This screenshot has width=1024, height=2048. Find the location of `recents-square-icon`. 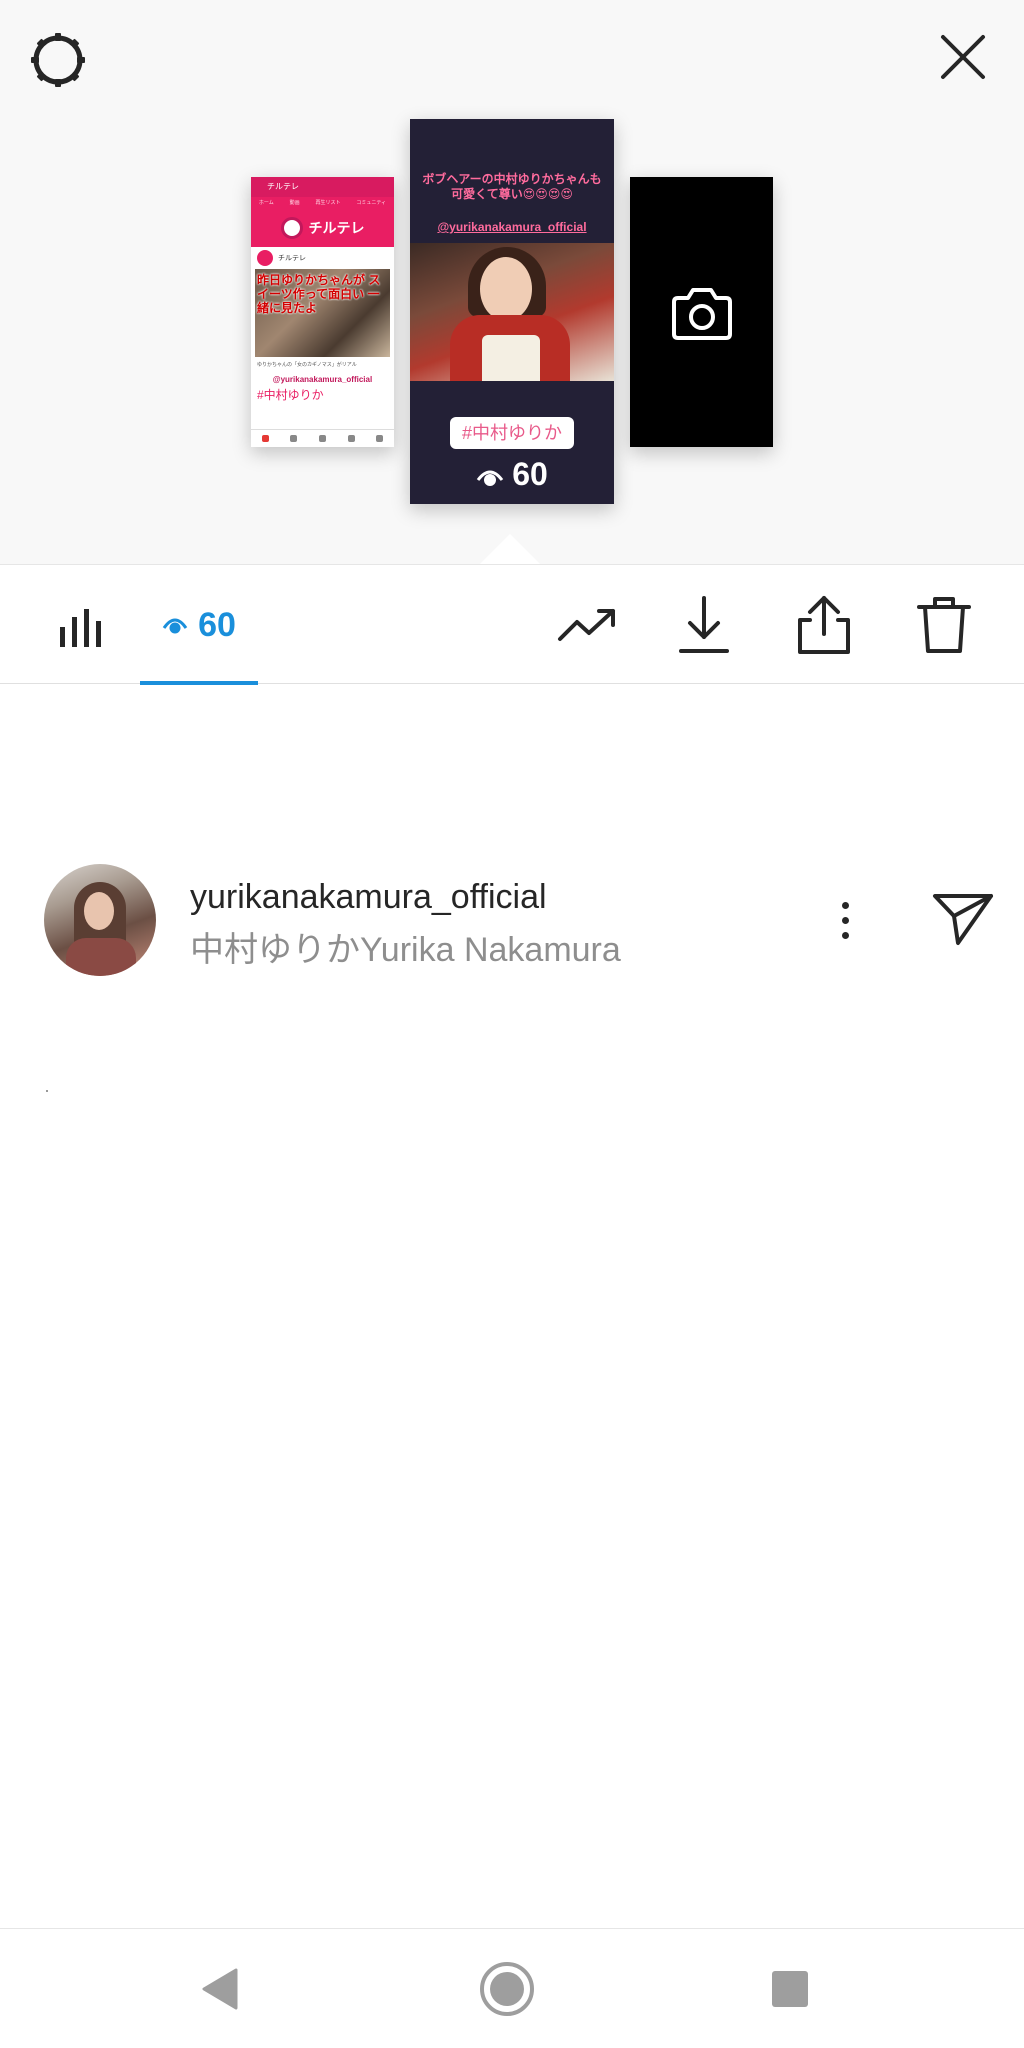

recents-square-icon is located at coordinates (790, 1989).